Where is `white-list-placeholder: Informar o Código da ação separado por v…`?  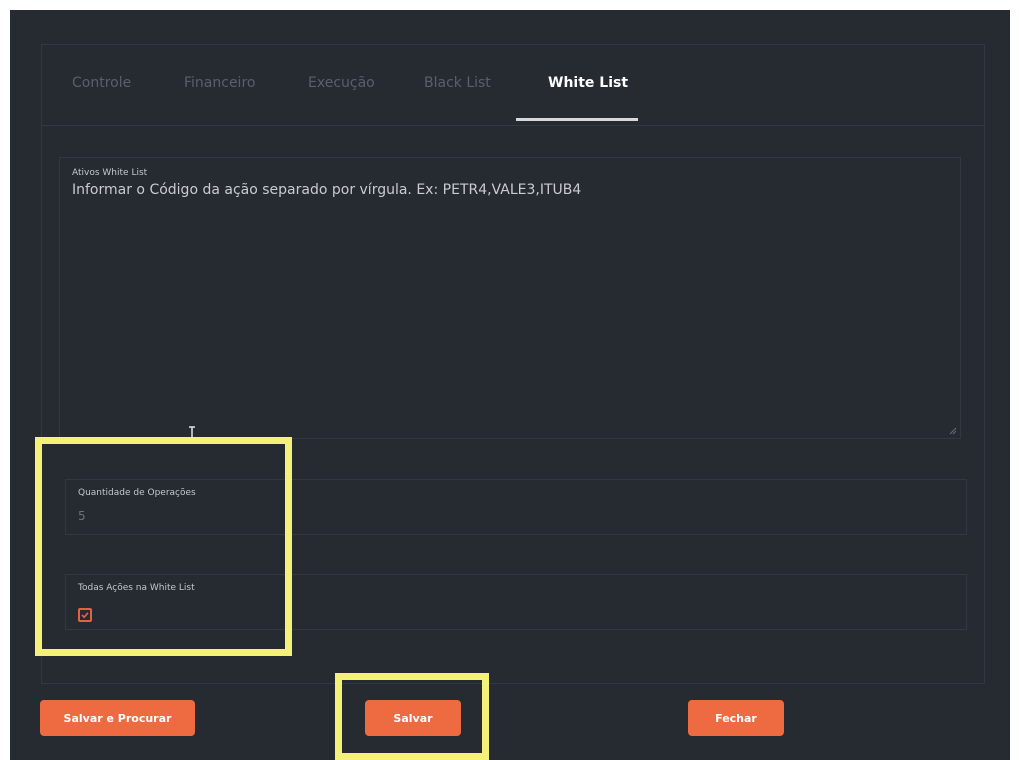 white-list-placeholder: Informar o Código da ação separado por v… is located at coordinates (327, 190).